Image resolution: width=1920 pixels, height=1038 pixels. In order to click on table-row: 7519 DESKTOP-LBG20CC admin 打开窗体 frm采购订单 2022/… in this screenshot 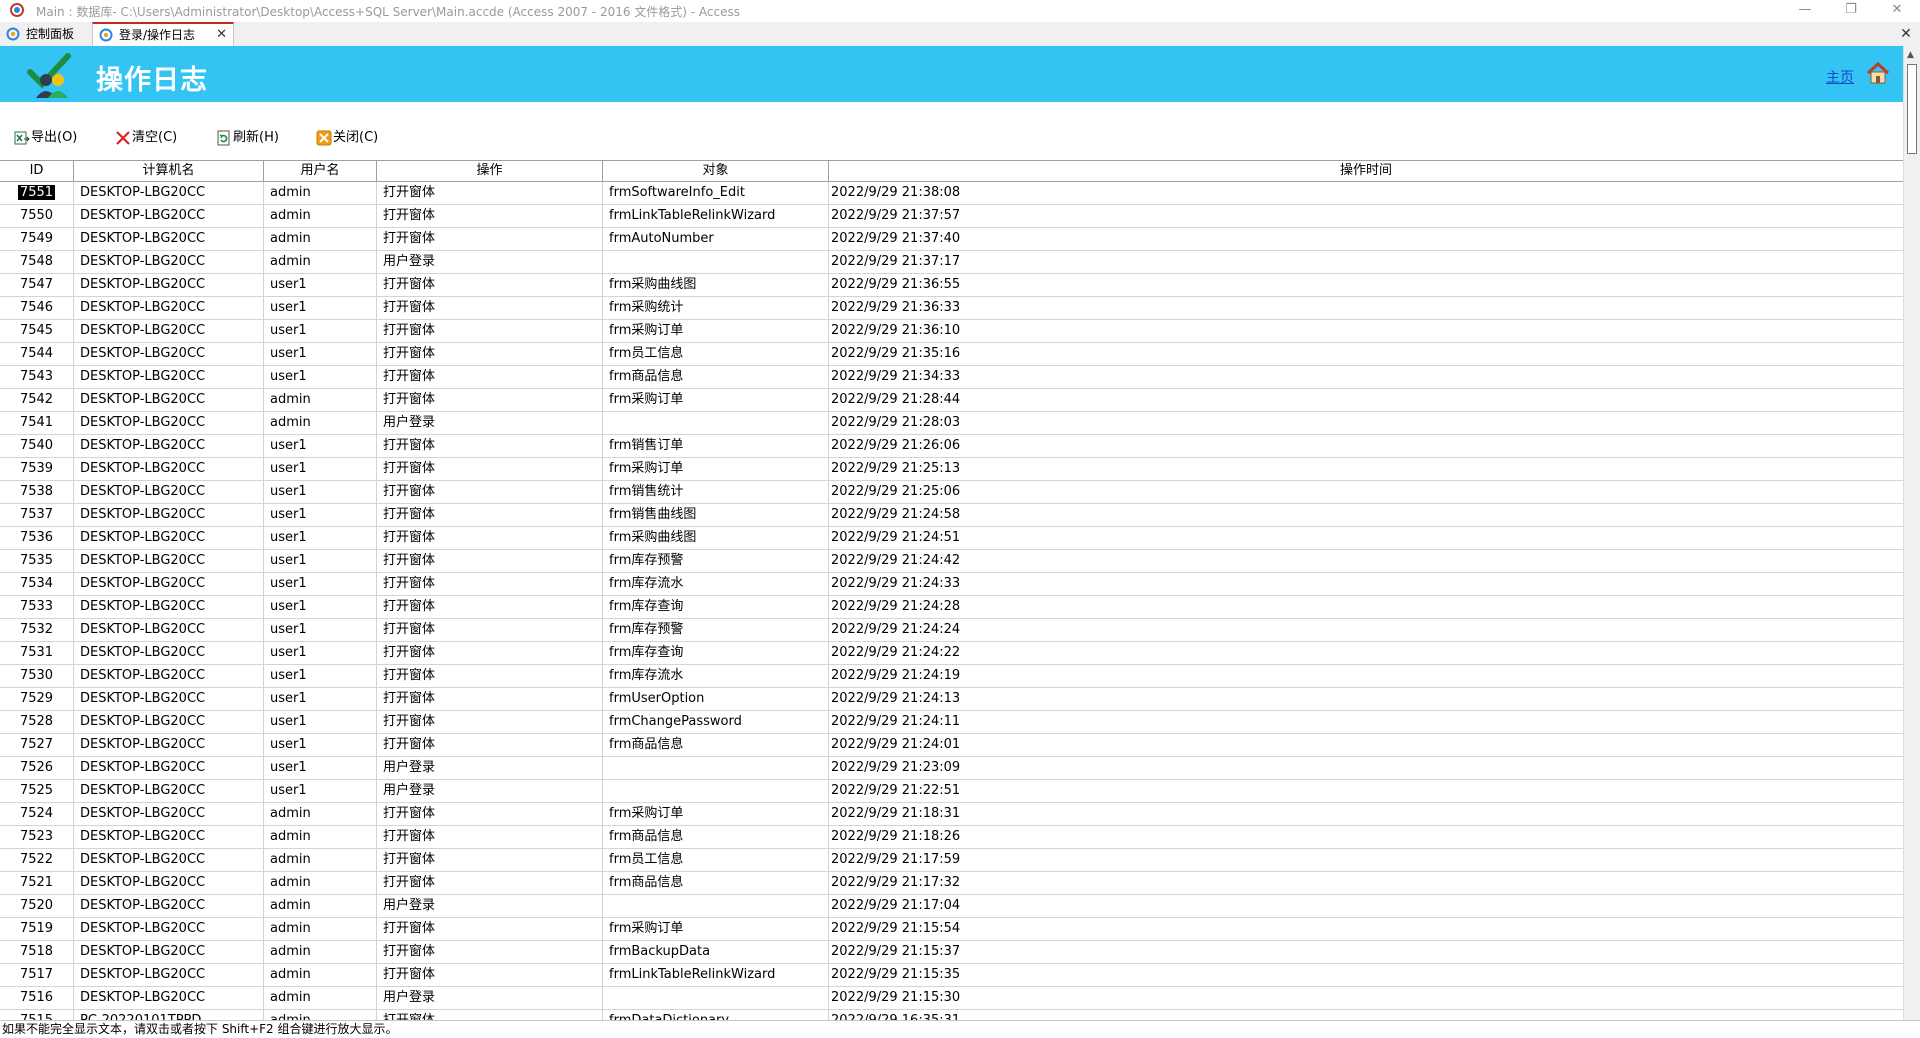, I will do `click(951, 929)`.